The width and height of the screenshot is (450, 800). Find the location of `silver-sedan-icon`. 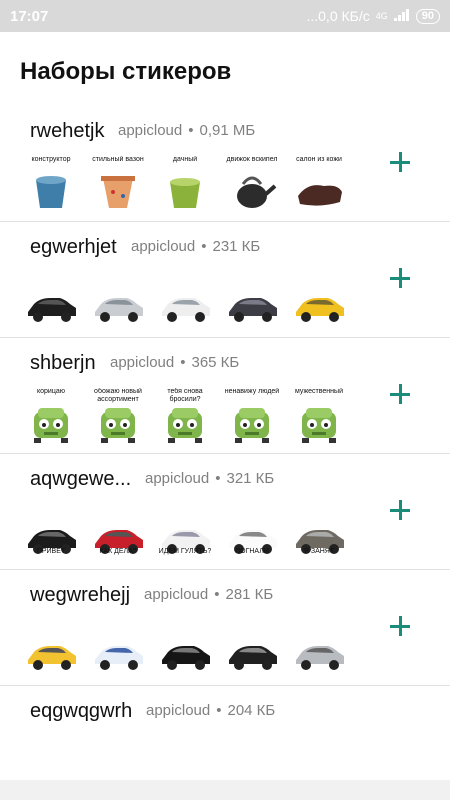

silver-sedan-icon is located at coordinates (118, 301).